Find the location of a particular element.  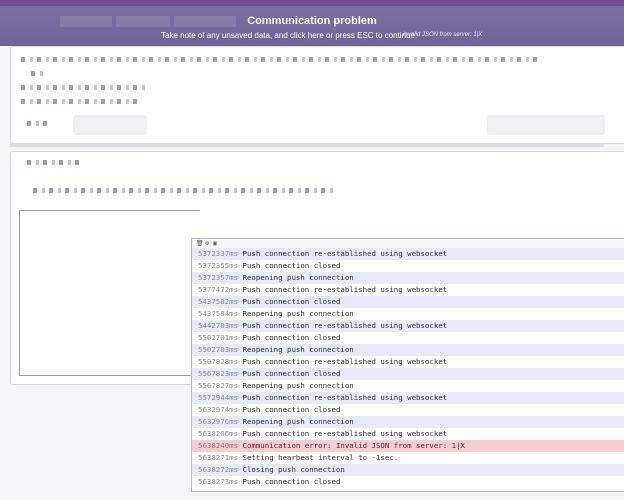

log-timestamp: 5502701ms is located at coordinates (218, 337).